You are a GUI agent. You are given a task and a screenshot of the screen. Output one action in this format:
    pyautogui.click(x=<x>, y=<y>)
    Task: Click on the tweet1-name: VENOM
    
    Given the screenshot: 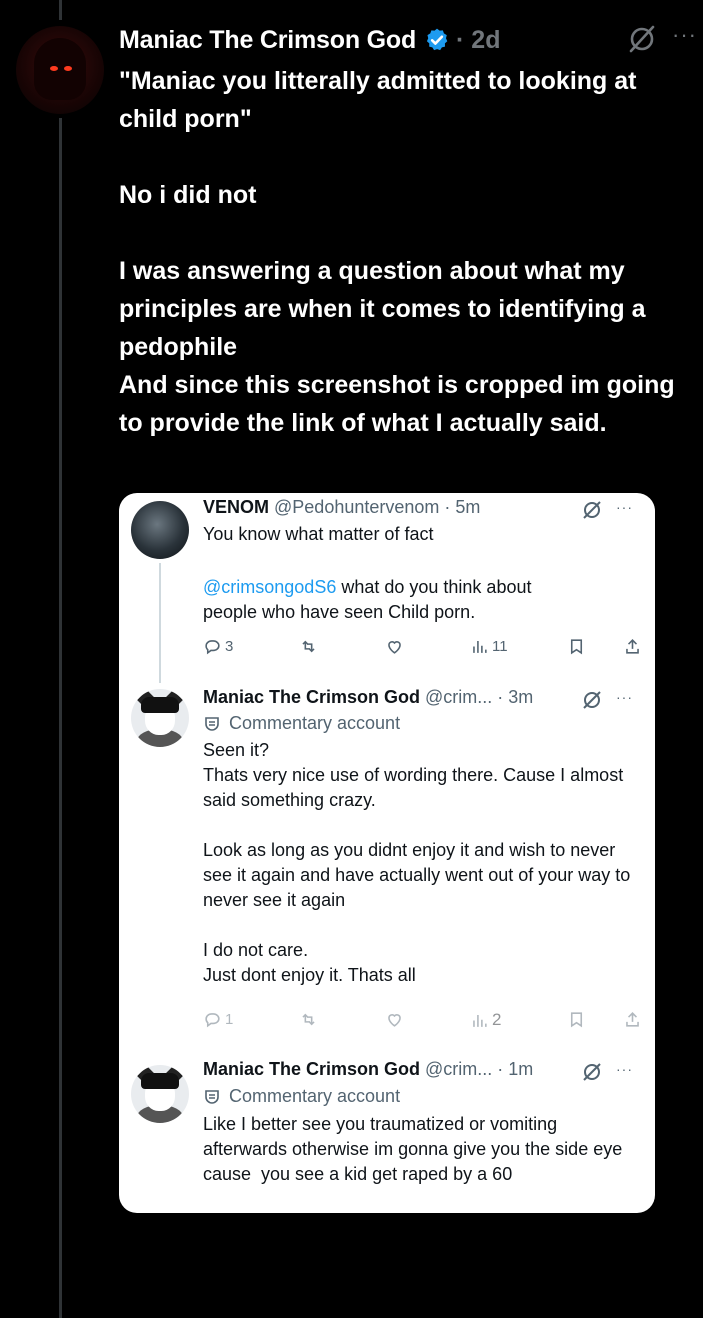 What is the action you would take?
    pyautogui.click(x=236, y=507)
    